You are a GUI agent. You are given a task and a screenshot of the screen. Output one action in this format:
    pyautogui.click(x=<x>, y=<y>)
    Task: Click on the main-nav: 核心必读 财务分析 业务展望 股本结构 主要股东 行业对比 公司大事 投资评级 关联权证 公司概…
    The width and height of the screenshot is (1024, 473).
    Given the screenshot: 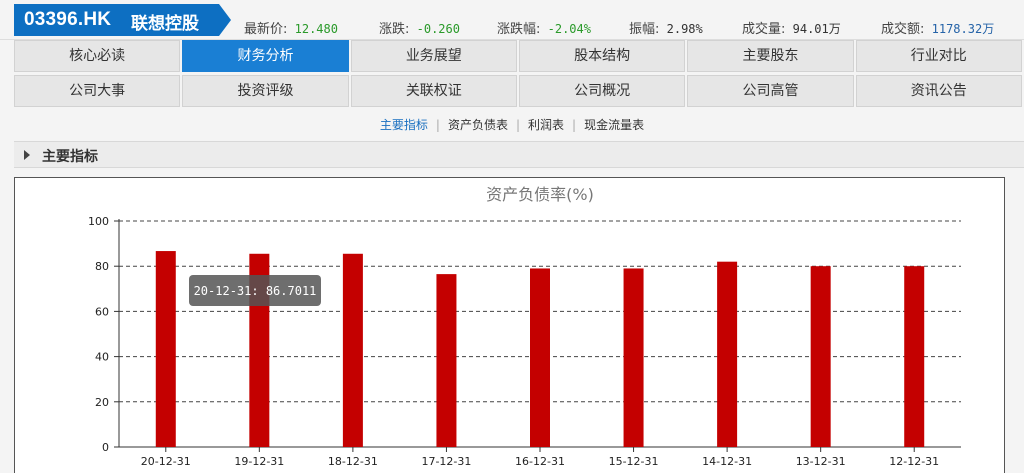 What is the action you would take?
    pyautogui.click(x=519, y=75)
    